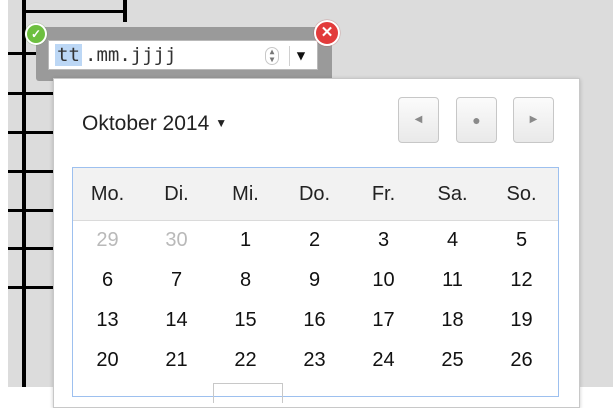  I want to click on day-cell: 18, so click(452, 320).